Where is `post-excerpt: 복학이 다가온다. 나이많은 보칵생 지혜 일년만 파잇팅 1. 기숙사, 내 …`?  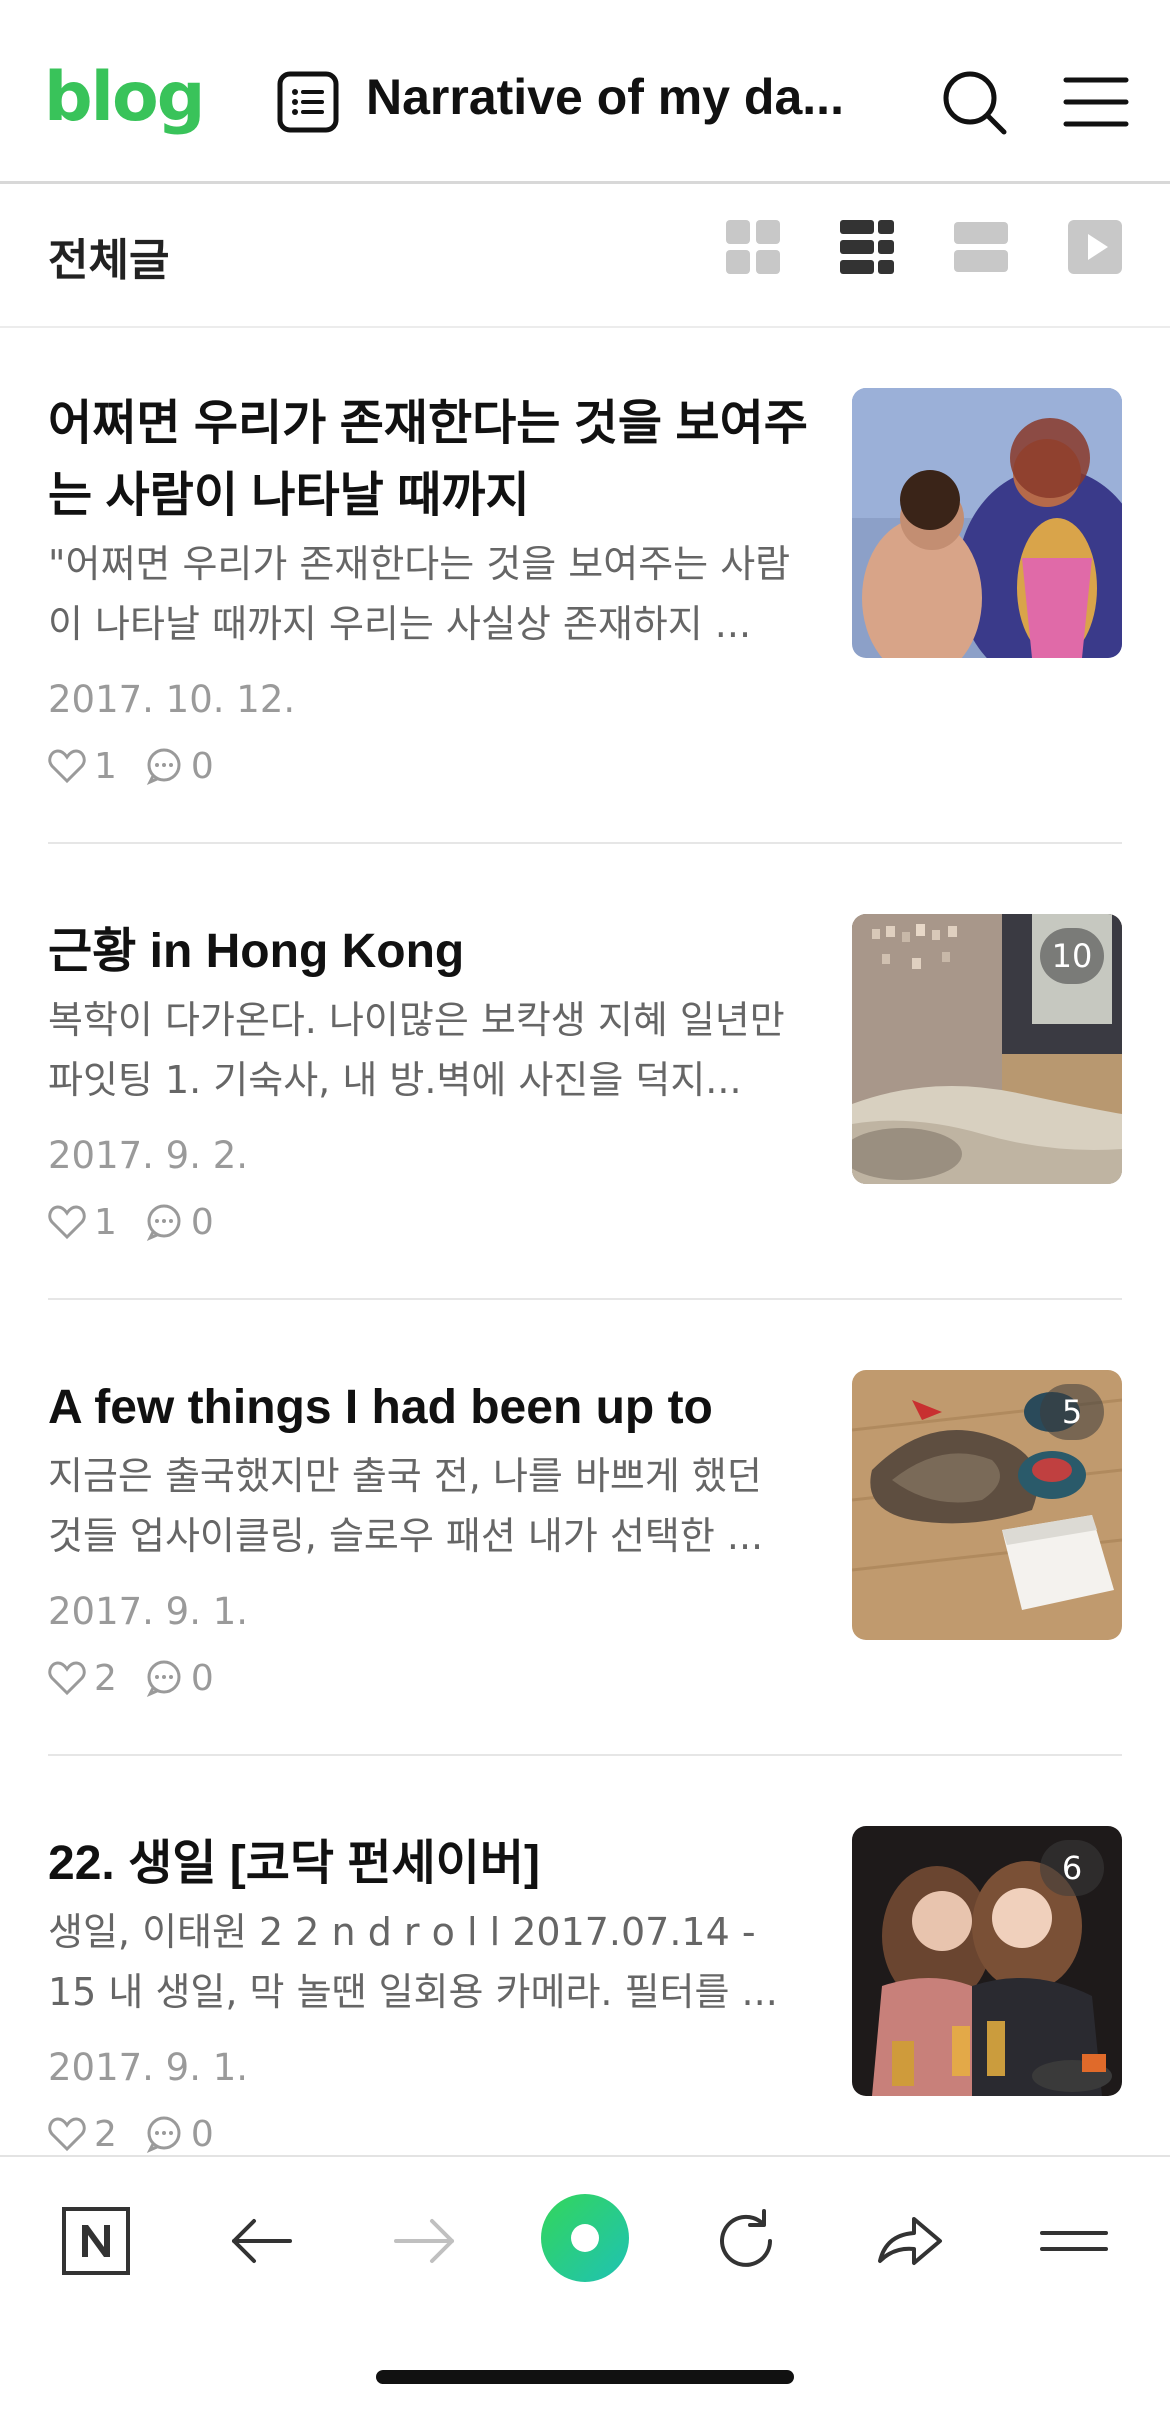 post-excerpt: 복학이 다가온다. 나이많은 보칵생 지혜 일년만 파잇팅 1. 기숙사, 내 … is located at coordinates (416, 1050).